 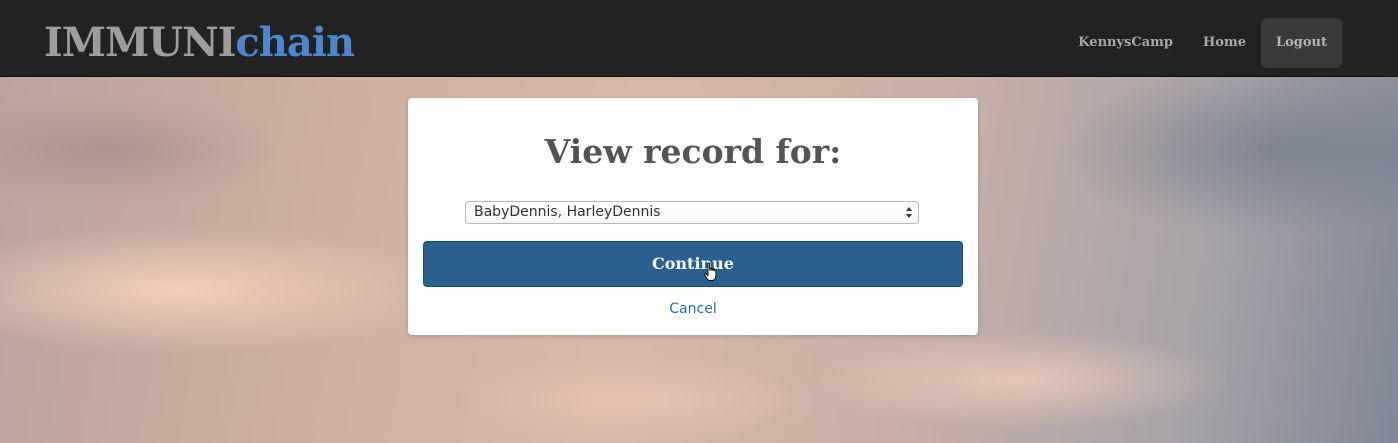 I want to click on continue-button: Continue, so click(x=693, y=264).